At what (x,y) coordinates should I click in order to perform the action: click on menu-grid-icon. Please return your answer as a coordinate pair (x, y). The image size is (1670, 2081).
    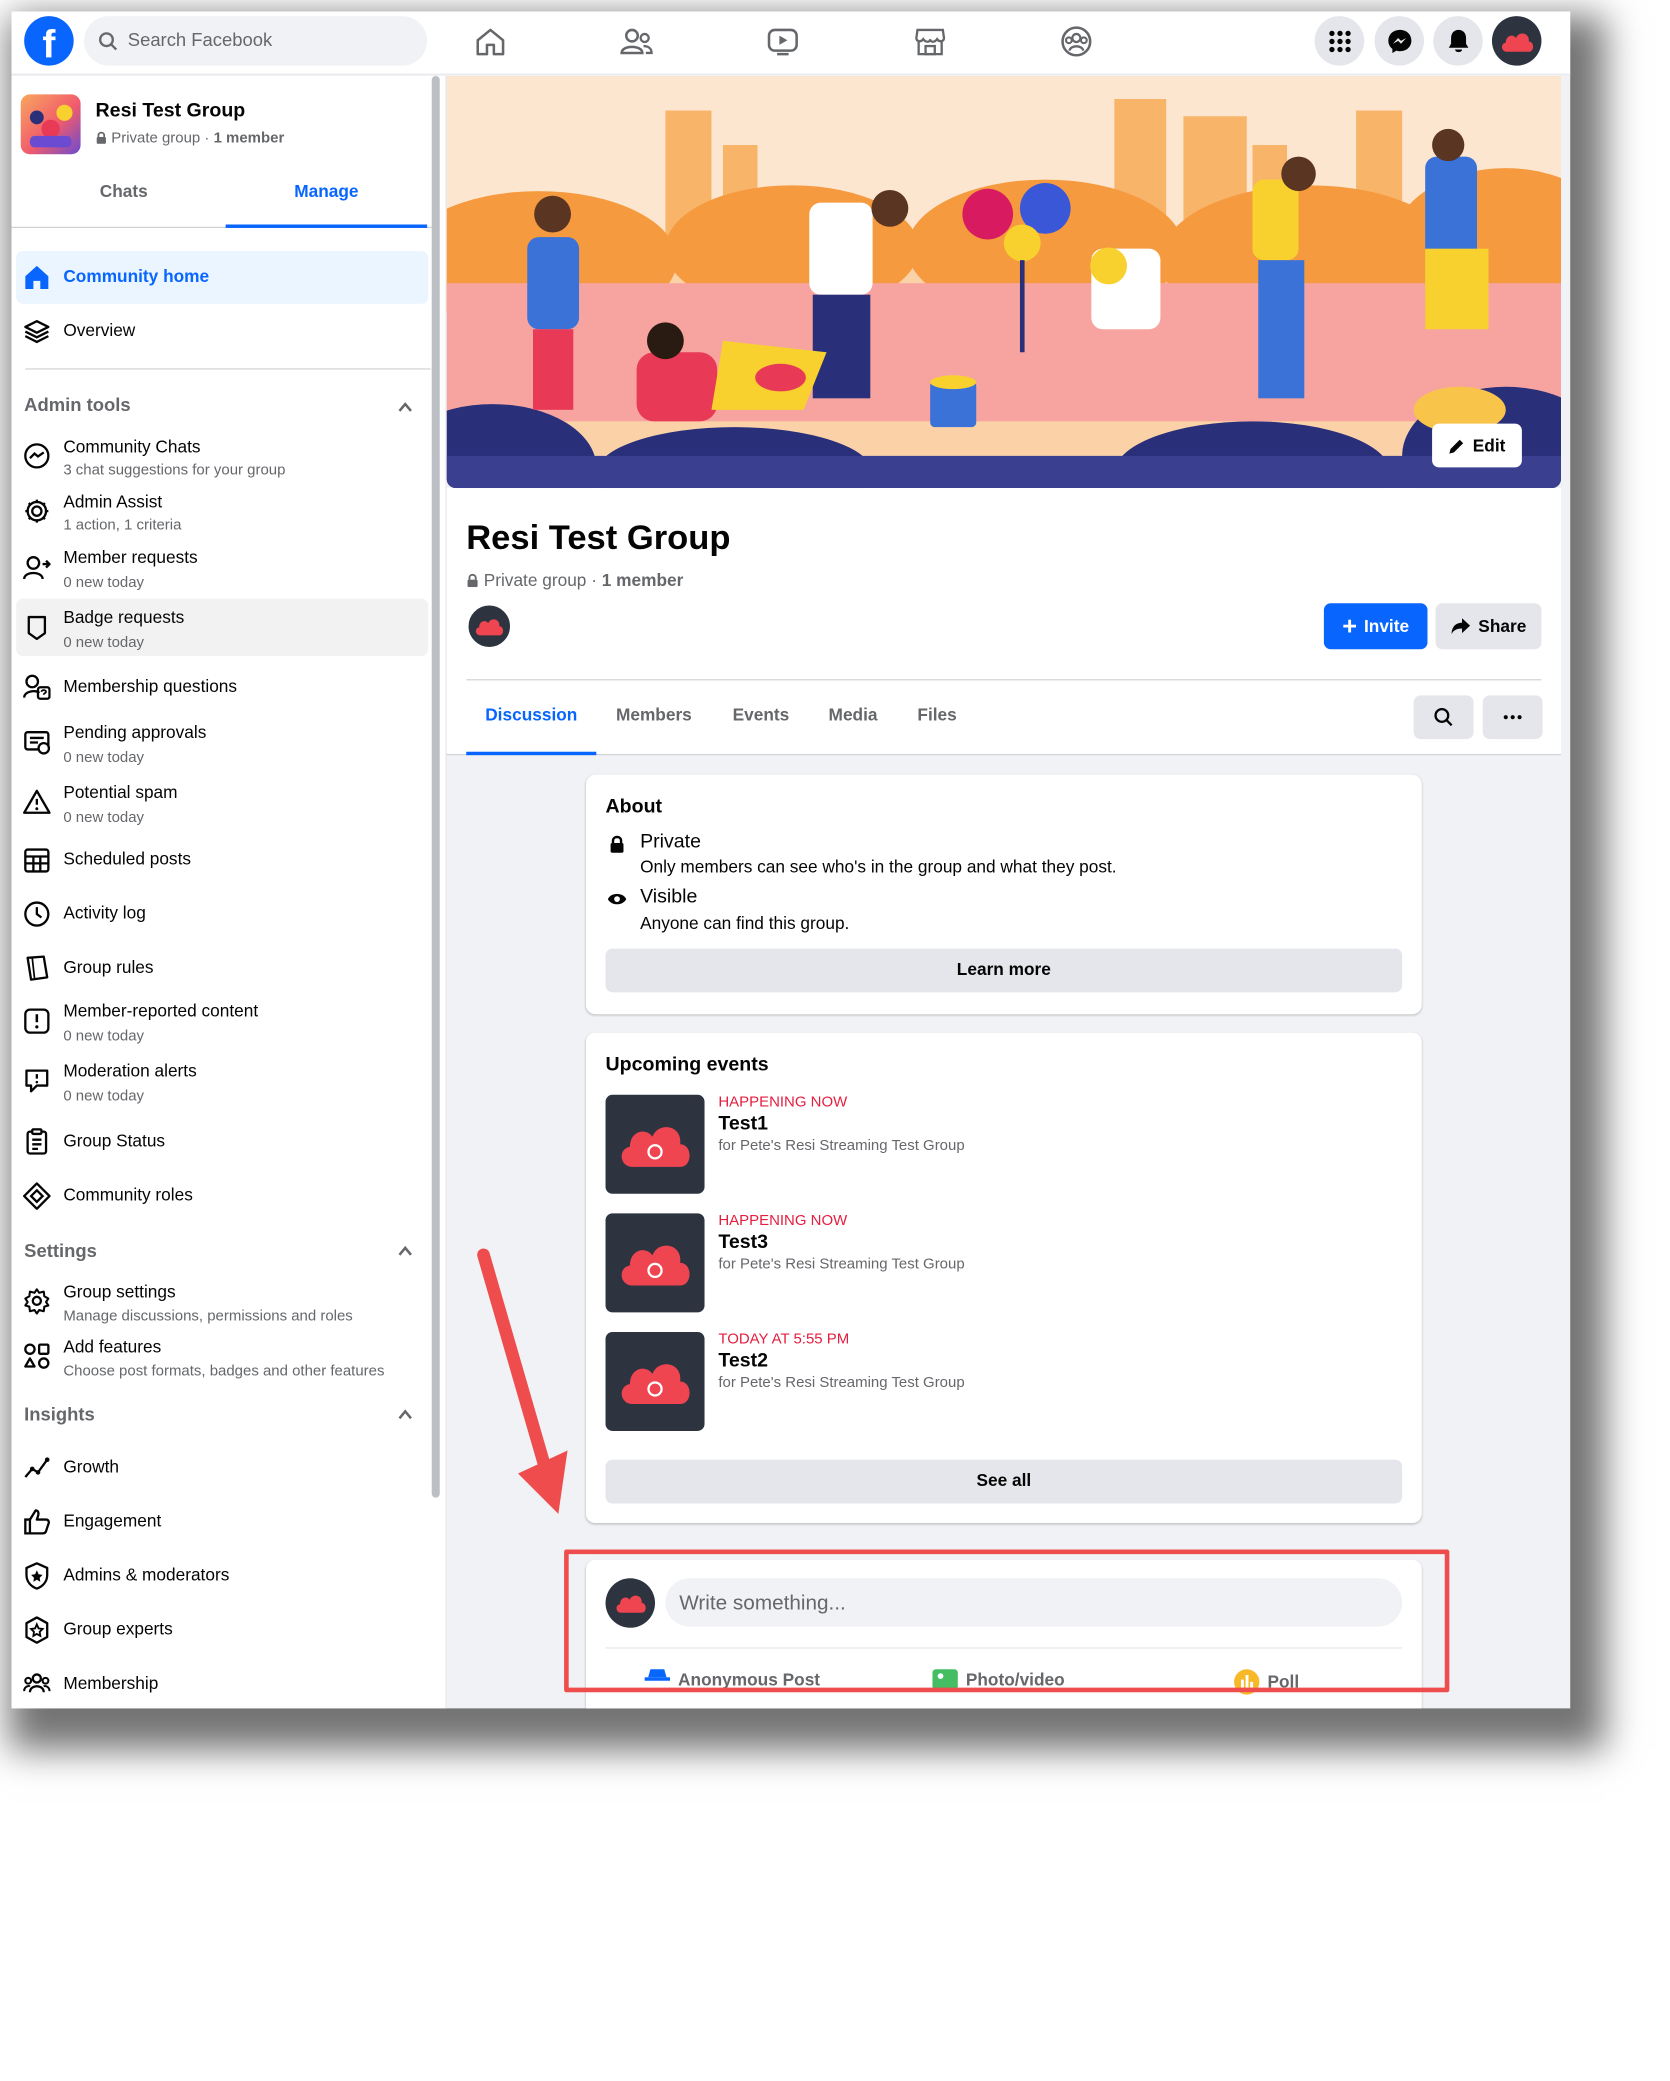
    Looking at the image, I should click on (1339, 41).